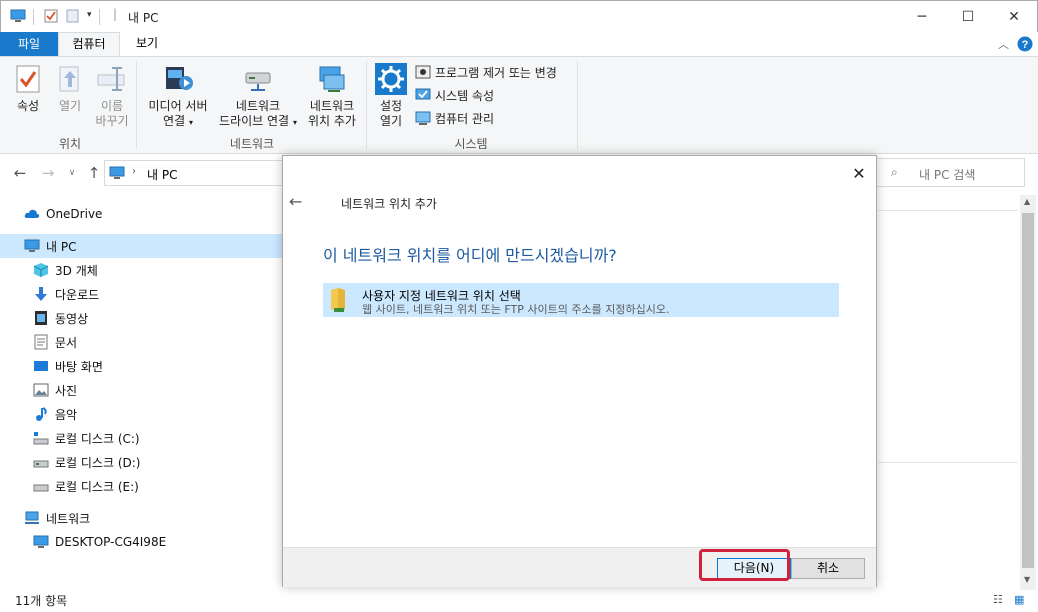 The image size is (1038, 612). What do you see at coordinates (922, 17) in the screenshot?
I see `minimize-button: ─` at bounding box center [922, 17].